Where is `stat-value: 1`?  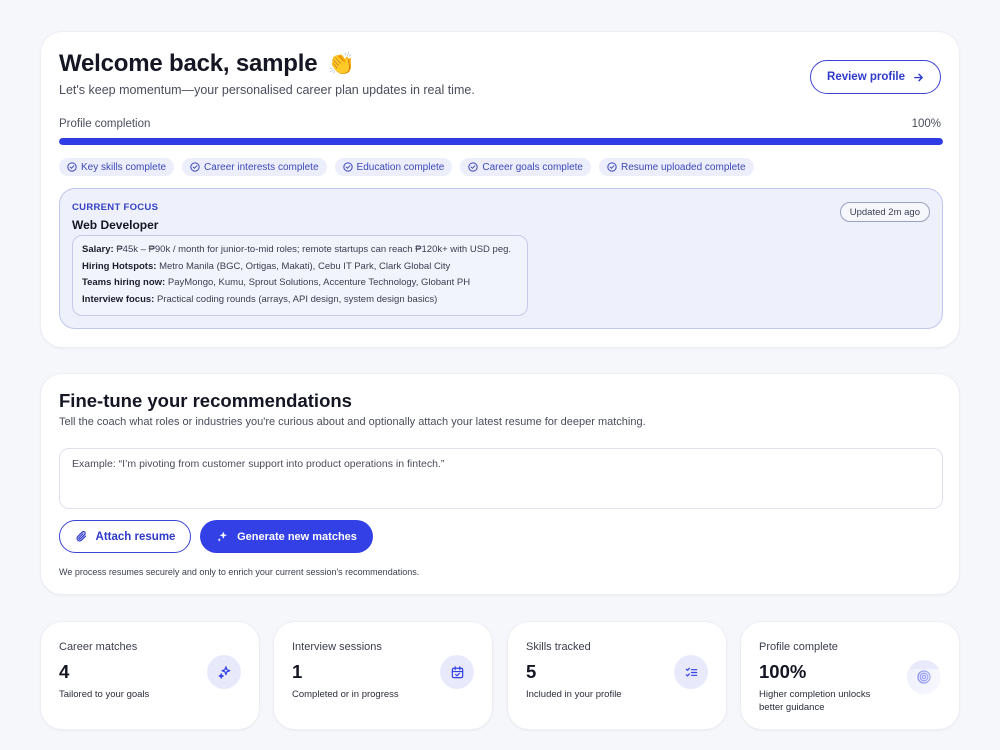
stat-value: 1 is located at coordinates (297, 671).